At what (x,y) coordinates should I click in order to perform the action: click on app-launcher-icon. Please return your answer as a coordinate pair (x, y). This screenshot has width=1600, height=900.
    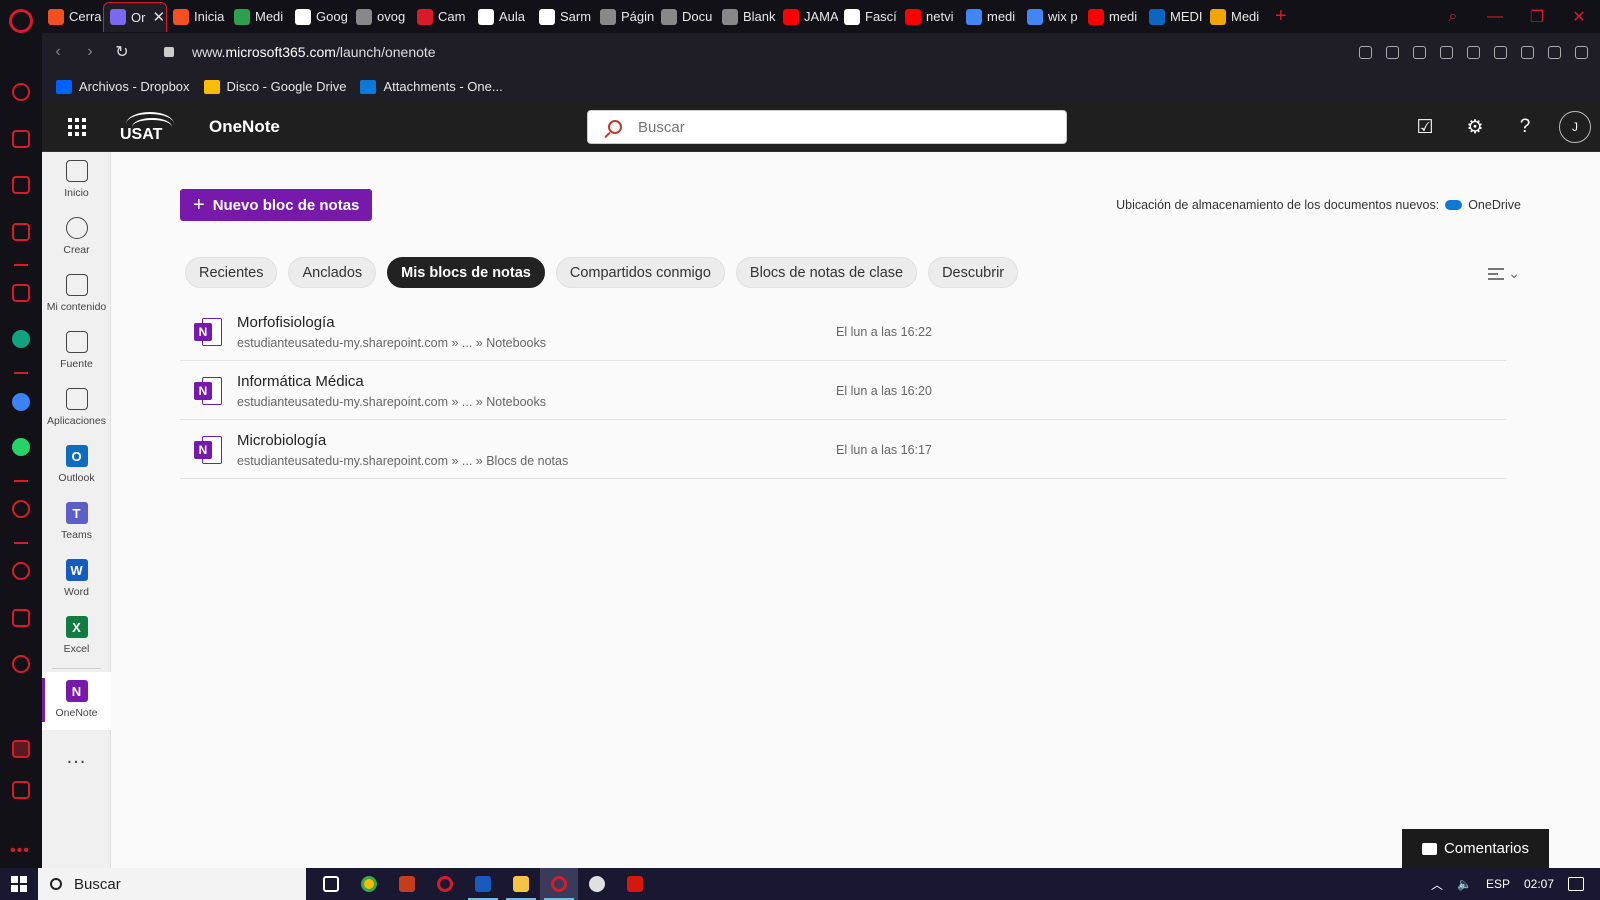
    Looking at the image, I should click on (77, 127).